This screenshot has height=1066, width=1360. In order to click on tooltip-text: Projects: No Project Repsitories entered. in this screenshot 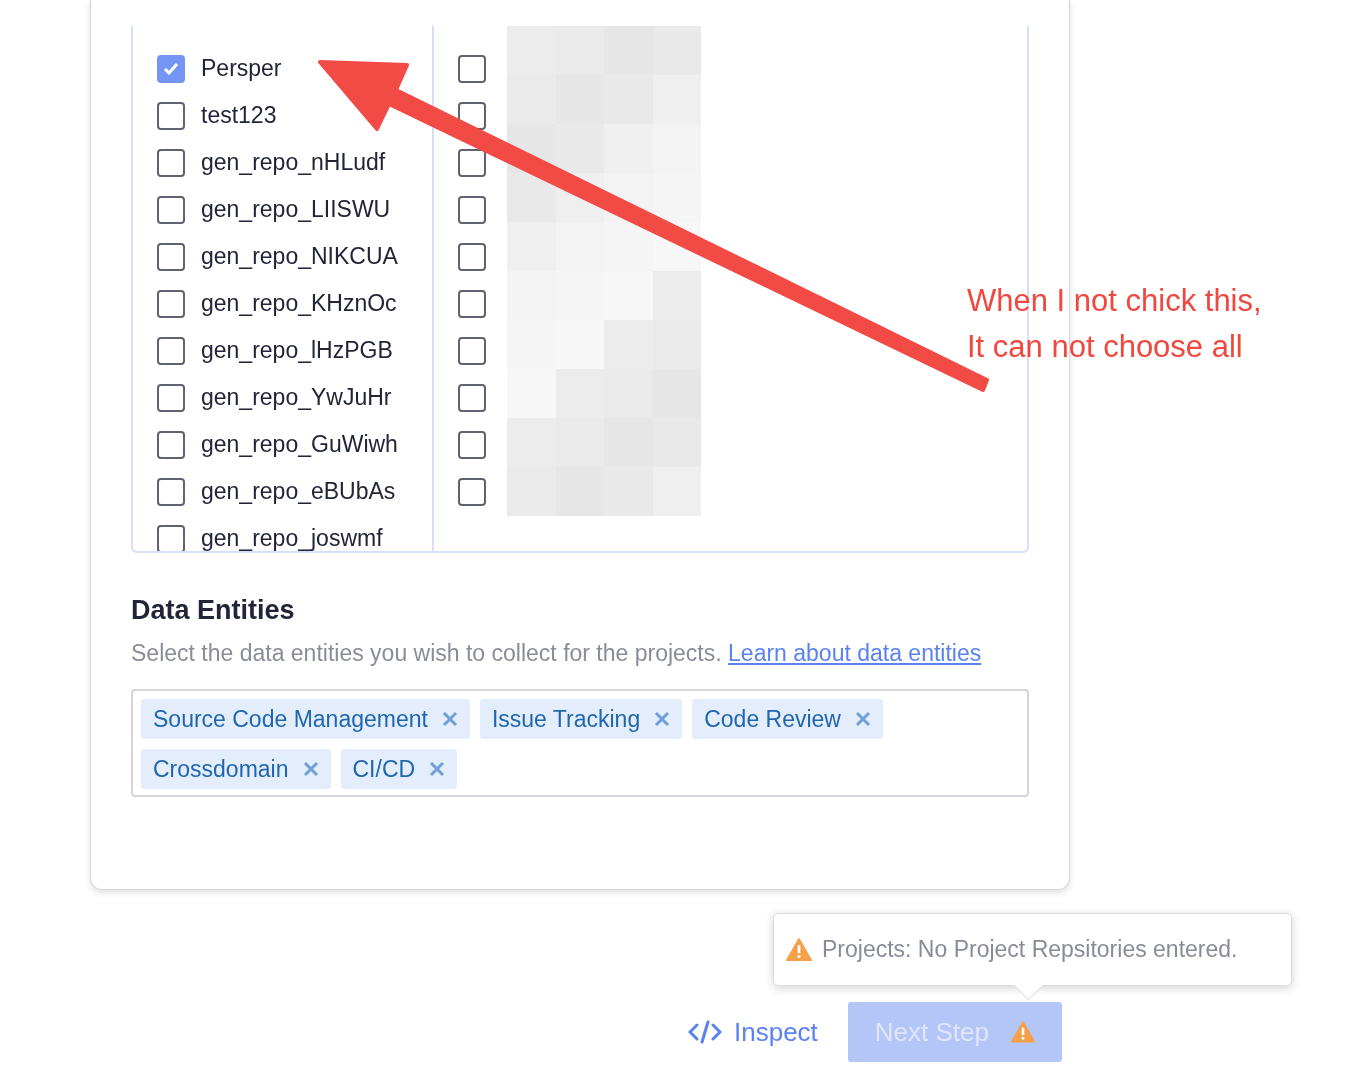, I will do `click(1030, 949)`.